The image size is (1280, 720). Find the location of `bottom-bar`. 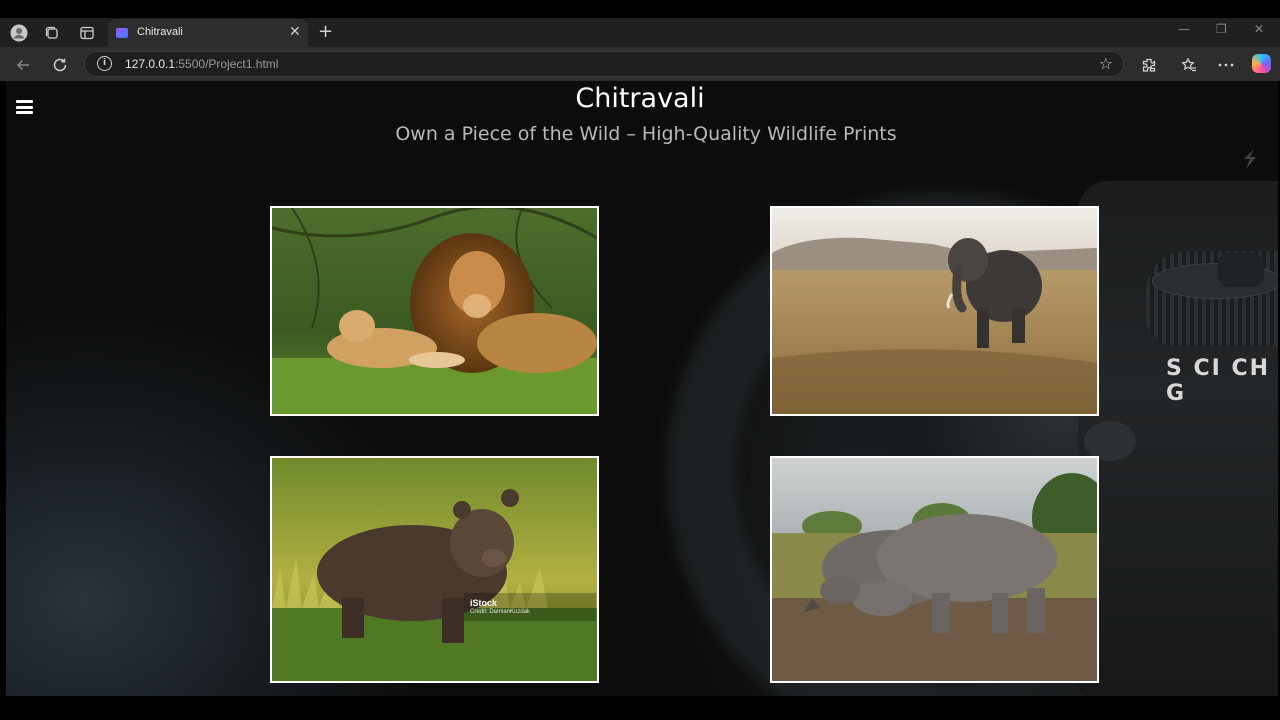

bottom-bar is located at coordinates (640, 708).